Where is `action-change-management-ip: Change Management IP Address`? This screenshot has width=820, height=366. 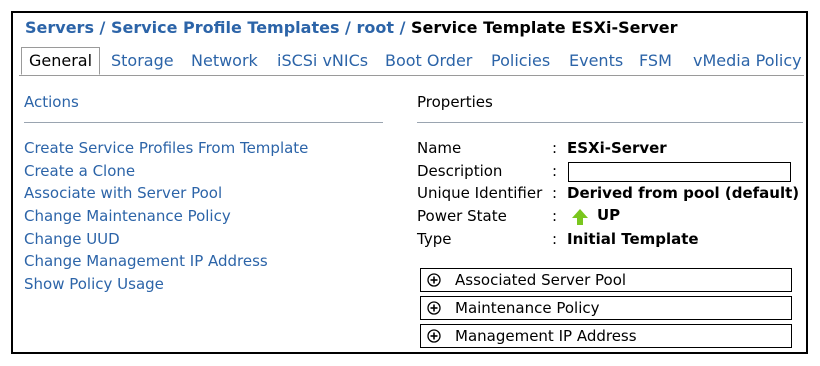 action-change-management-ip: Change Management IP Address is located at coordinates (146, 261).